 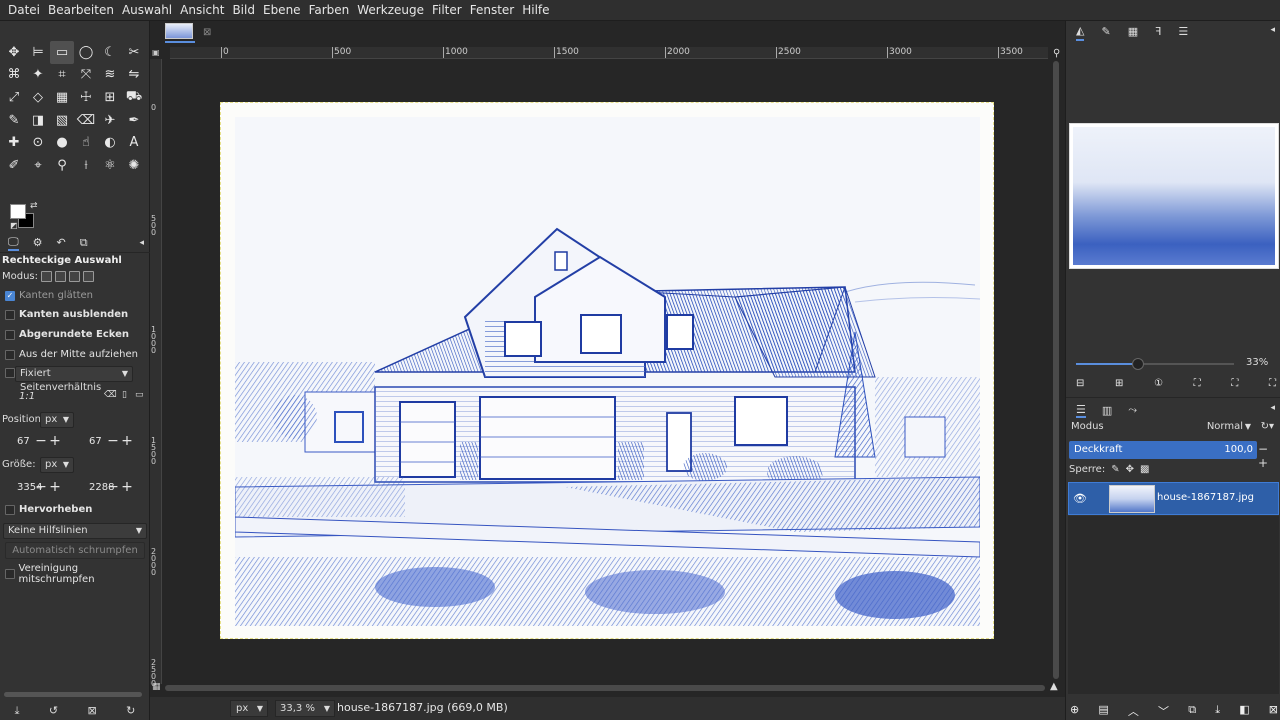 I want to click on expand-from-center-checkbox: Aus der Mitte aufziehen, so click(x=71, y=354).